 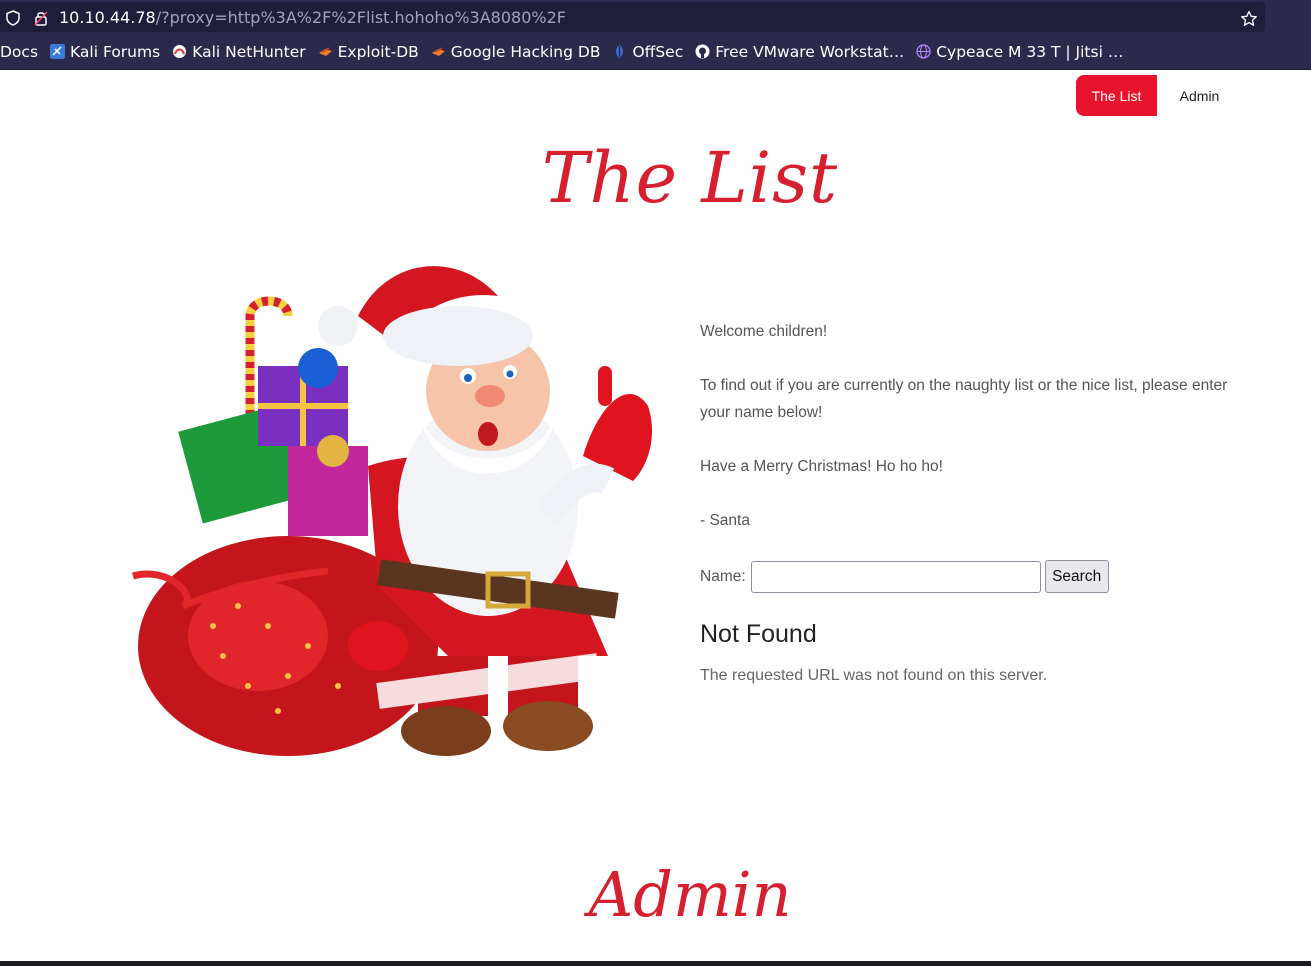 I want to click on result-title: Not Found, so click(x=758, y=634).